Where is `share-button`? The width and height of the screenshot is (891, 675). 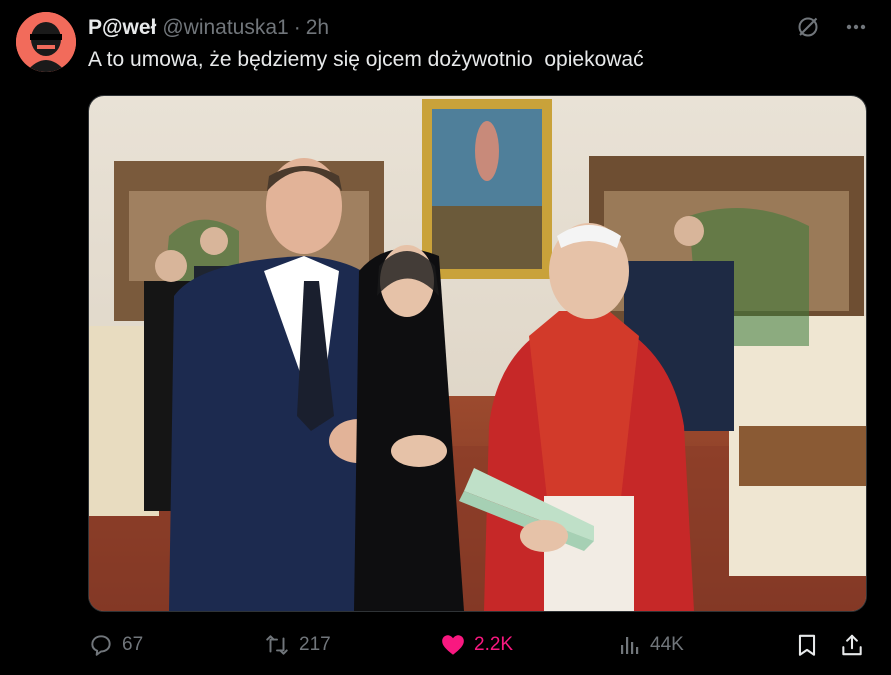 share-button is located at coordinates (852, 645).